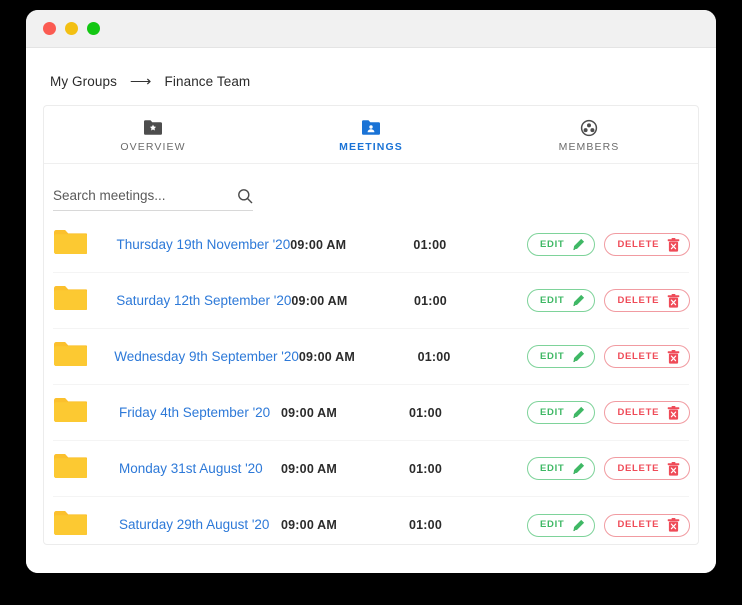 The width and height of the screenshot is (742, 605). What do you see at coordinates (153, 147) in the screenshot?
I see `tab-overview-label: OVERVIEW` at bounding box center [153, 147].